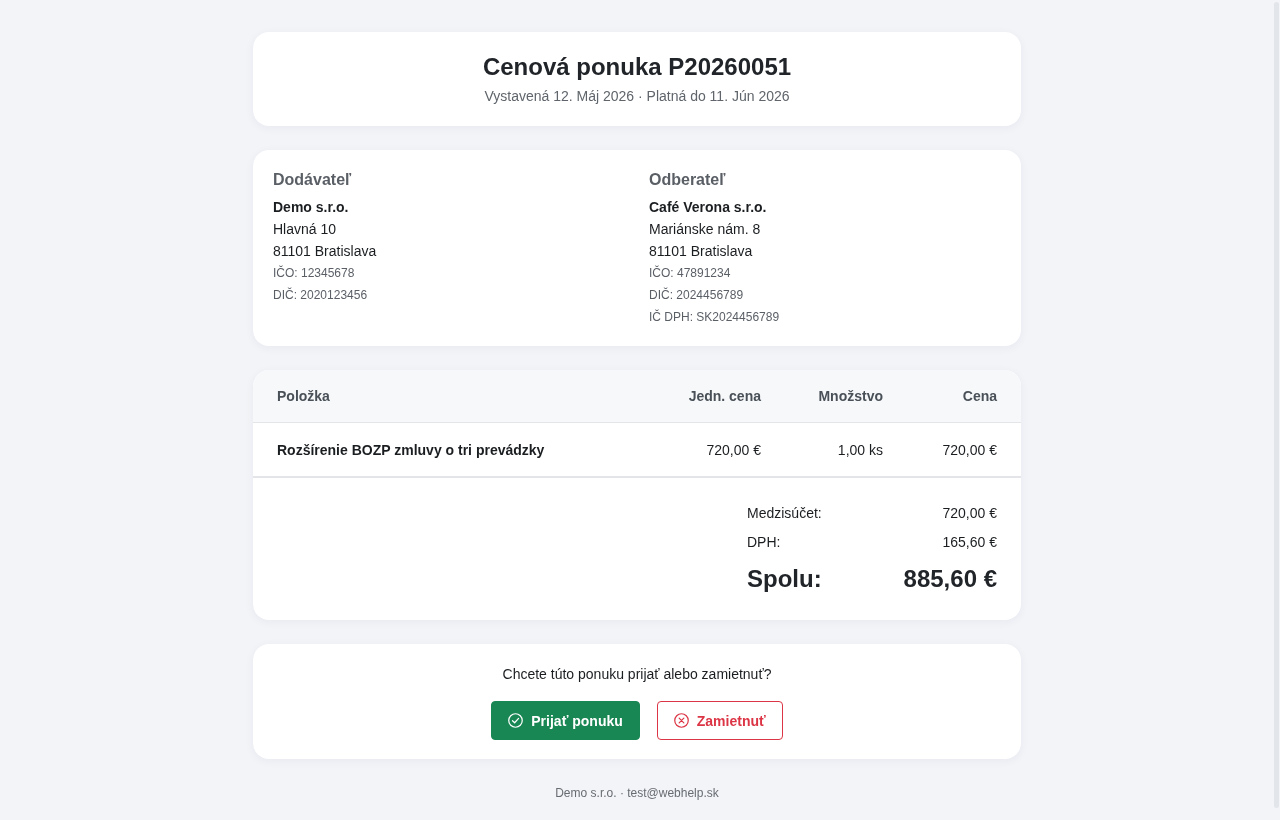 The width and height of the screenshot is (1280, 820). Describe the element at coordinates (516, 720) in the screenshot. I see `check-circle-icon` at that location.